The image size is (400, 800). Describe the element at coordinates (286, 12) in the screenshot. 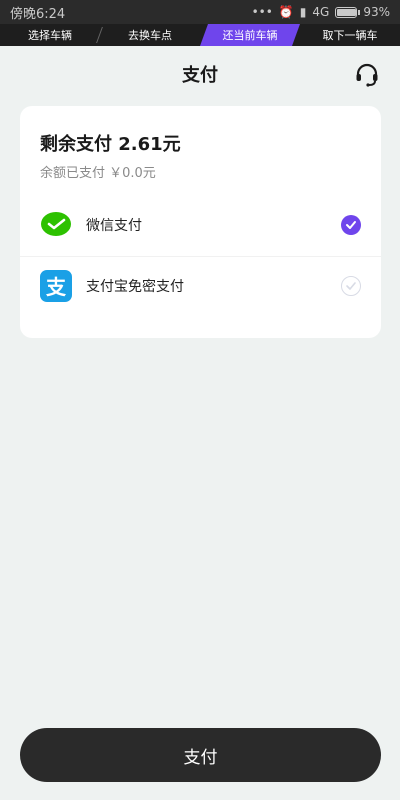

I see `alarm-icon: ⏰` at that location.